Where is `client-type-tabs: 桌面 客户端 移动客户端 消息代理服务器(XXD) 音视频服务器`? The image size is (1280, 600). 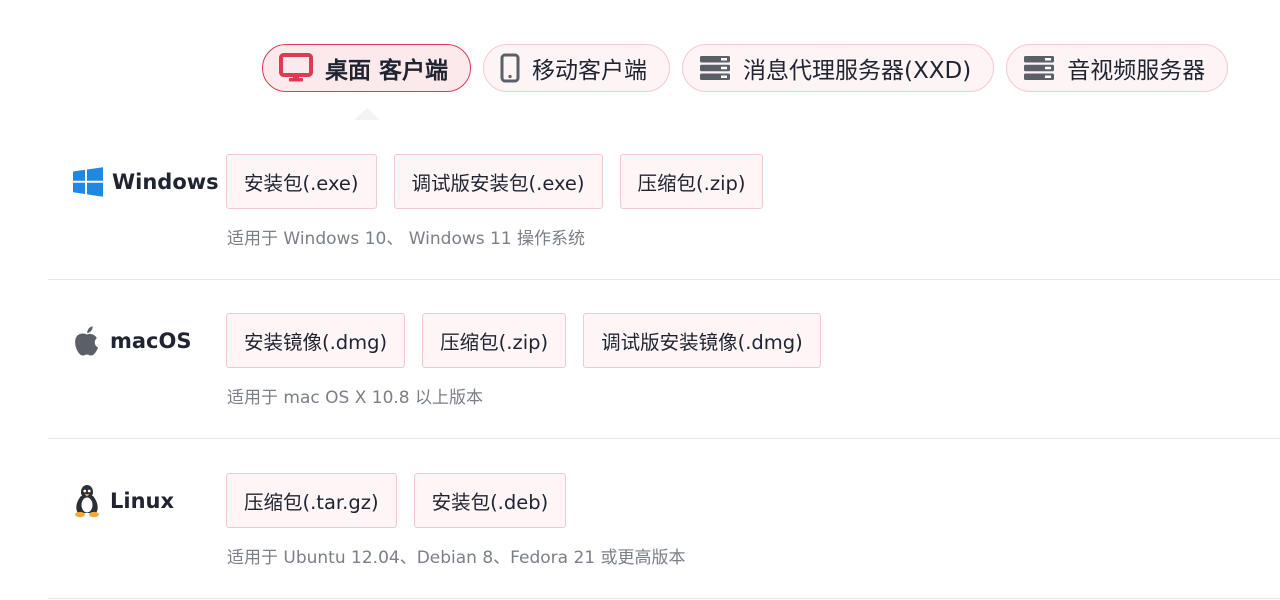 client-type-tabs: 桌面 客户端 移动客户端 消息代理服务器(XXD) 音视频服务器 is located at coordinates (745, 68).